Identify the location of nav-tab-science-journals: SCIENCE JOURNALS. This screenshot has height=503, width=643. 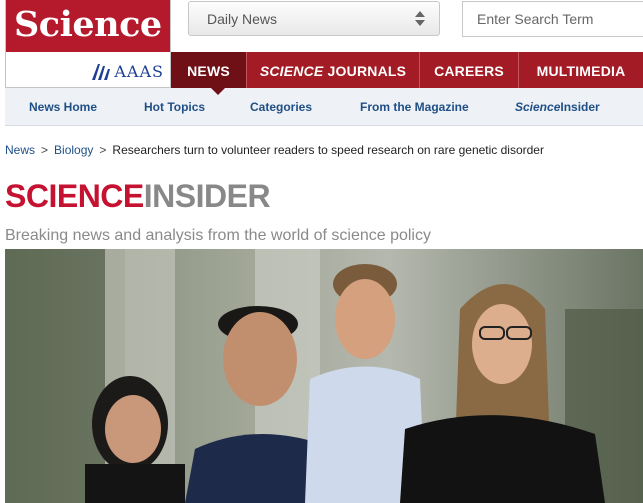
(333, 70).